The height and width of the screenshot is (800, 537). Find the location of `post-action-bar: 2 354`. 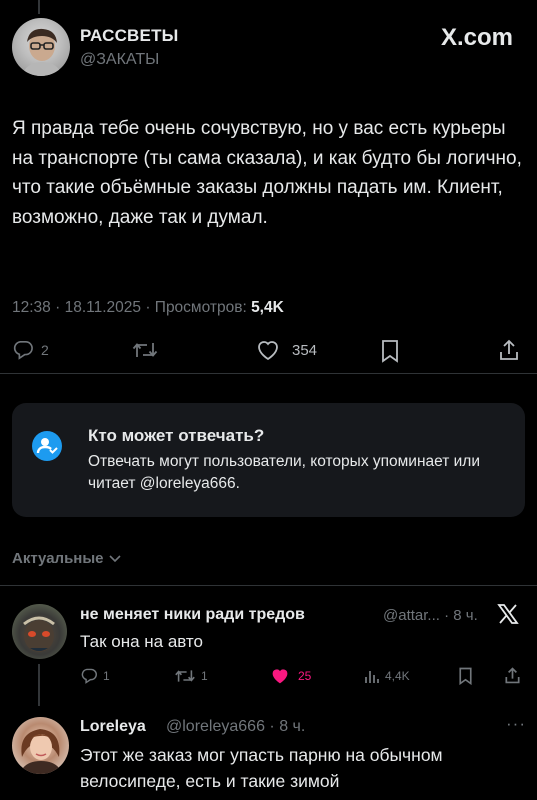

post-action-bar: 2 354 is located at coordinates (268, 351).